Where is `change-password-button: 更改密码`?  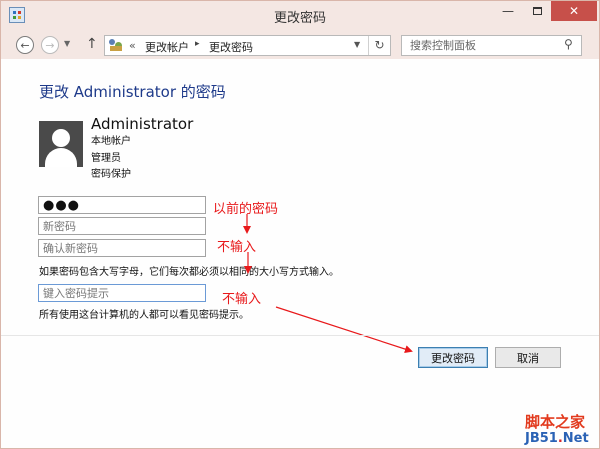
change-password-button: 更改密码 is located at coordinates (453, 357).